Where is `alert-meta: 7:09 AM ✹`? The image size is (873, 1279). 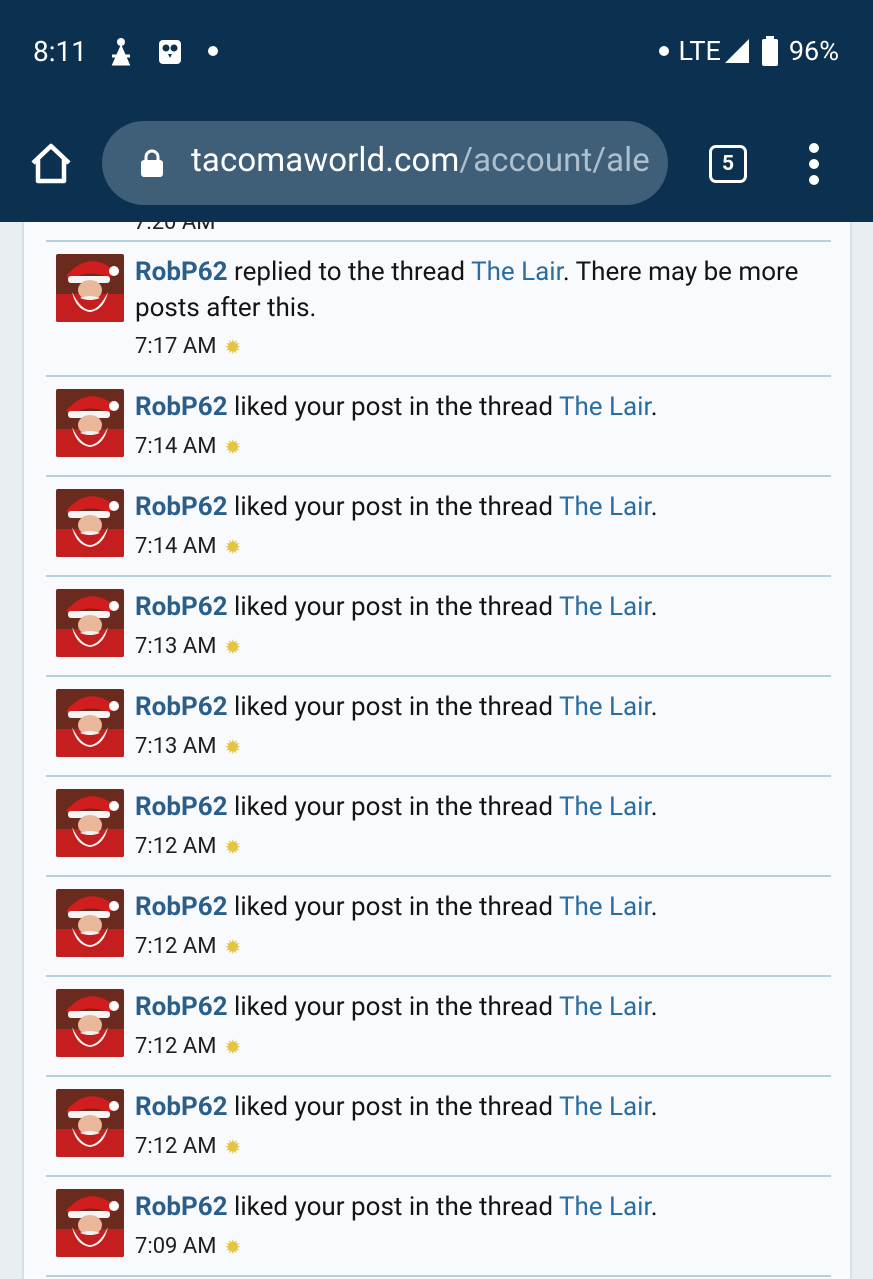 alert-meta: 7:09 AM ✹ is located at coordinates (188, 1246).